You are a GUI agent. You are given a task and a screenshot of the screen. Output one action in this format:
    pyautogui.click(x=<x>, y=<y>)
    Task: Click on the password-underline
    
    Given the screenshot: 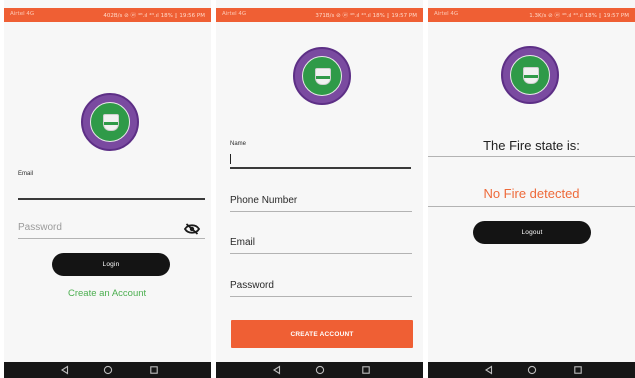 What is the action you would take?
    pyautogui.click(x=111, y=238)
    